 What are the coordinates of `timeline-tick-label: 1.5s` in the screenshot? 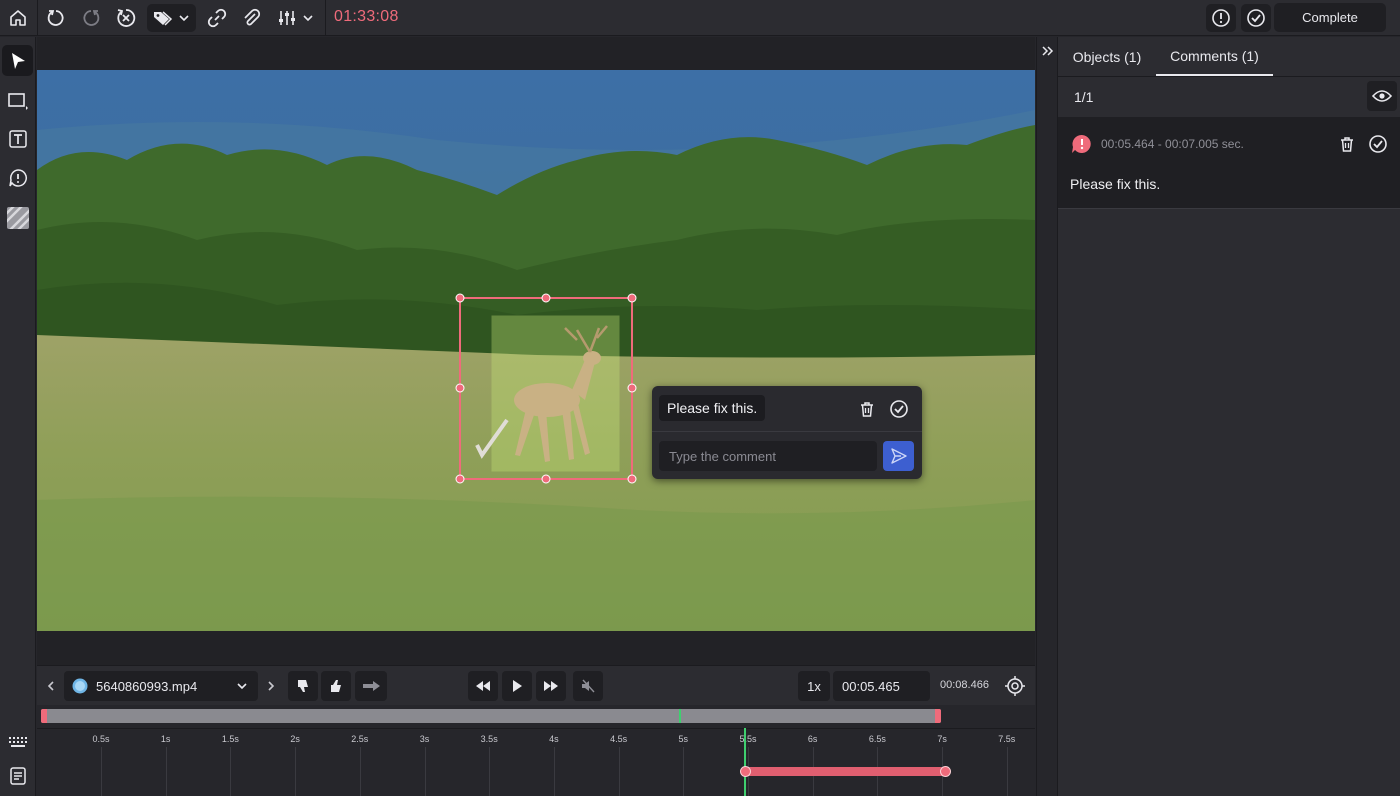 It's located at (230, 739).